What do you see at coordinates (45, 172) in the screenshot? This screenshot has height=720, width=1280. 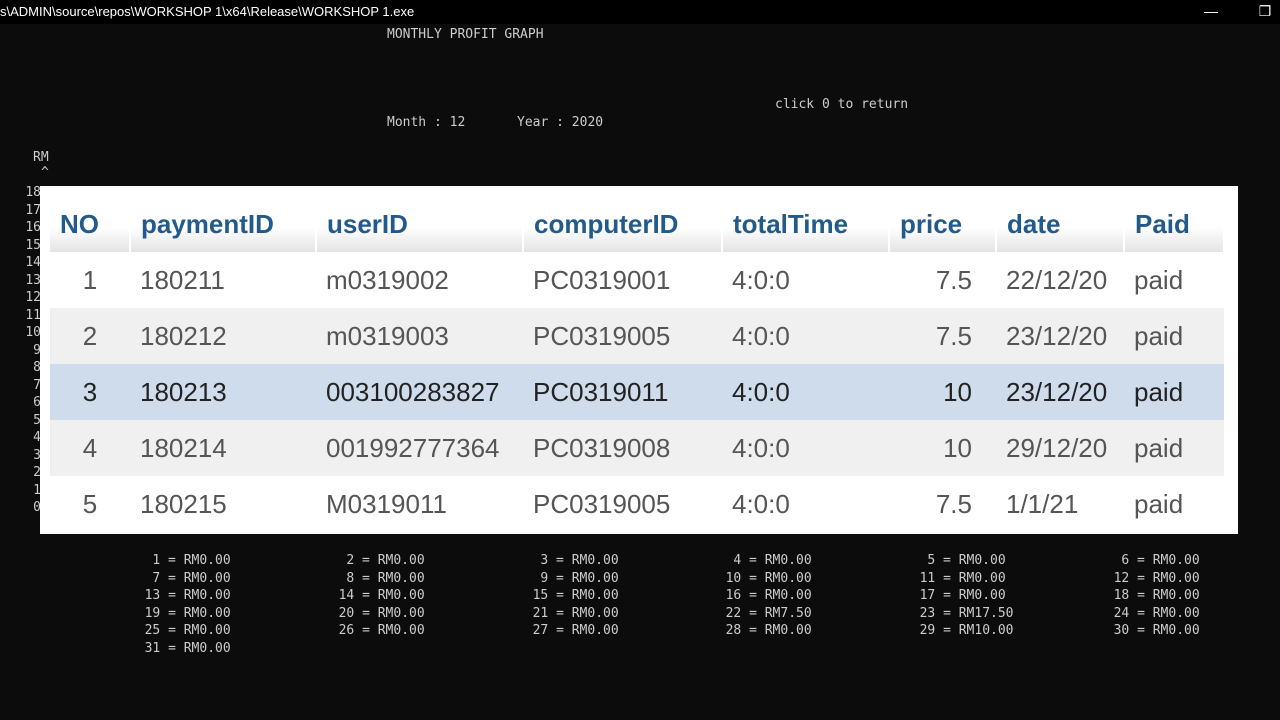 I see `y-axis-arrow: ^` at bounding box center [45, 172].